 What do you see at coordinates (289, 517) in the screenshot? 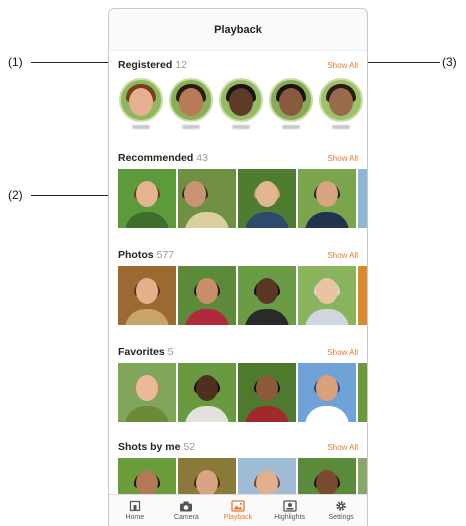
I see `tab-highlights-label: Highlights` at bounding box center [289, 517].